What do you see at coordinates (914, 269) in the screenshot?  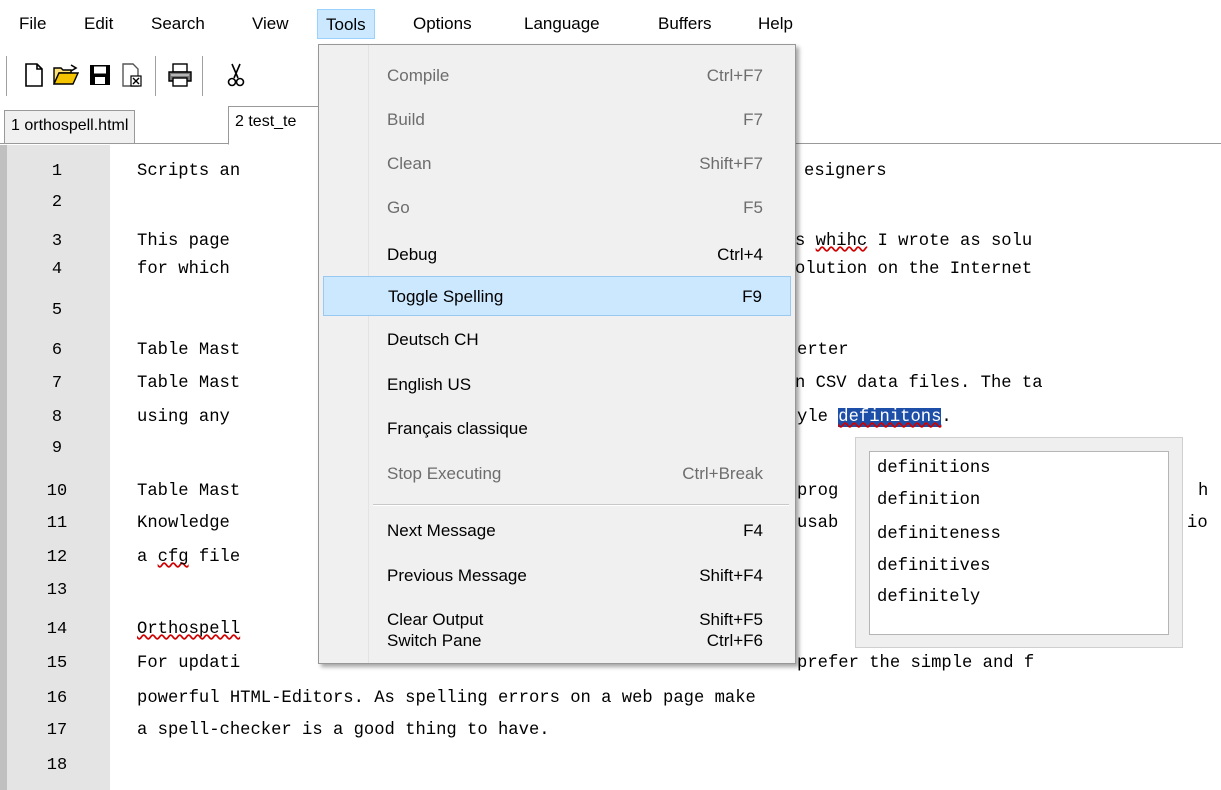 I see `code-line: olution on the Internet` at bounding box center [914, 269].